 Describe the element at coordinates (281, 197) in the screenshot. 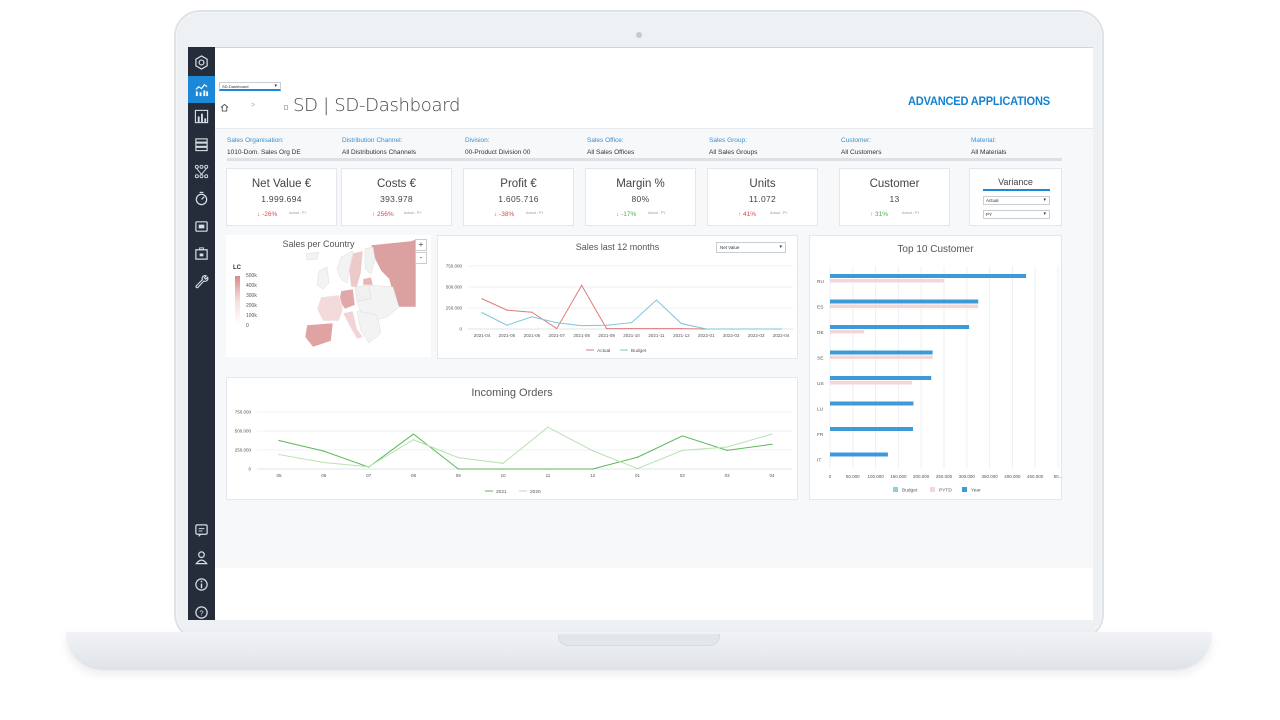

I see `kpi-card: Net Value € 1.999.694 ↓ -26% Actual - PY` at that location.